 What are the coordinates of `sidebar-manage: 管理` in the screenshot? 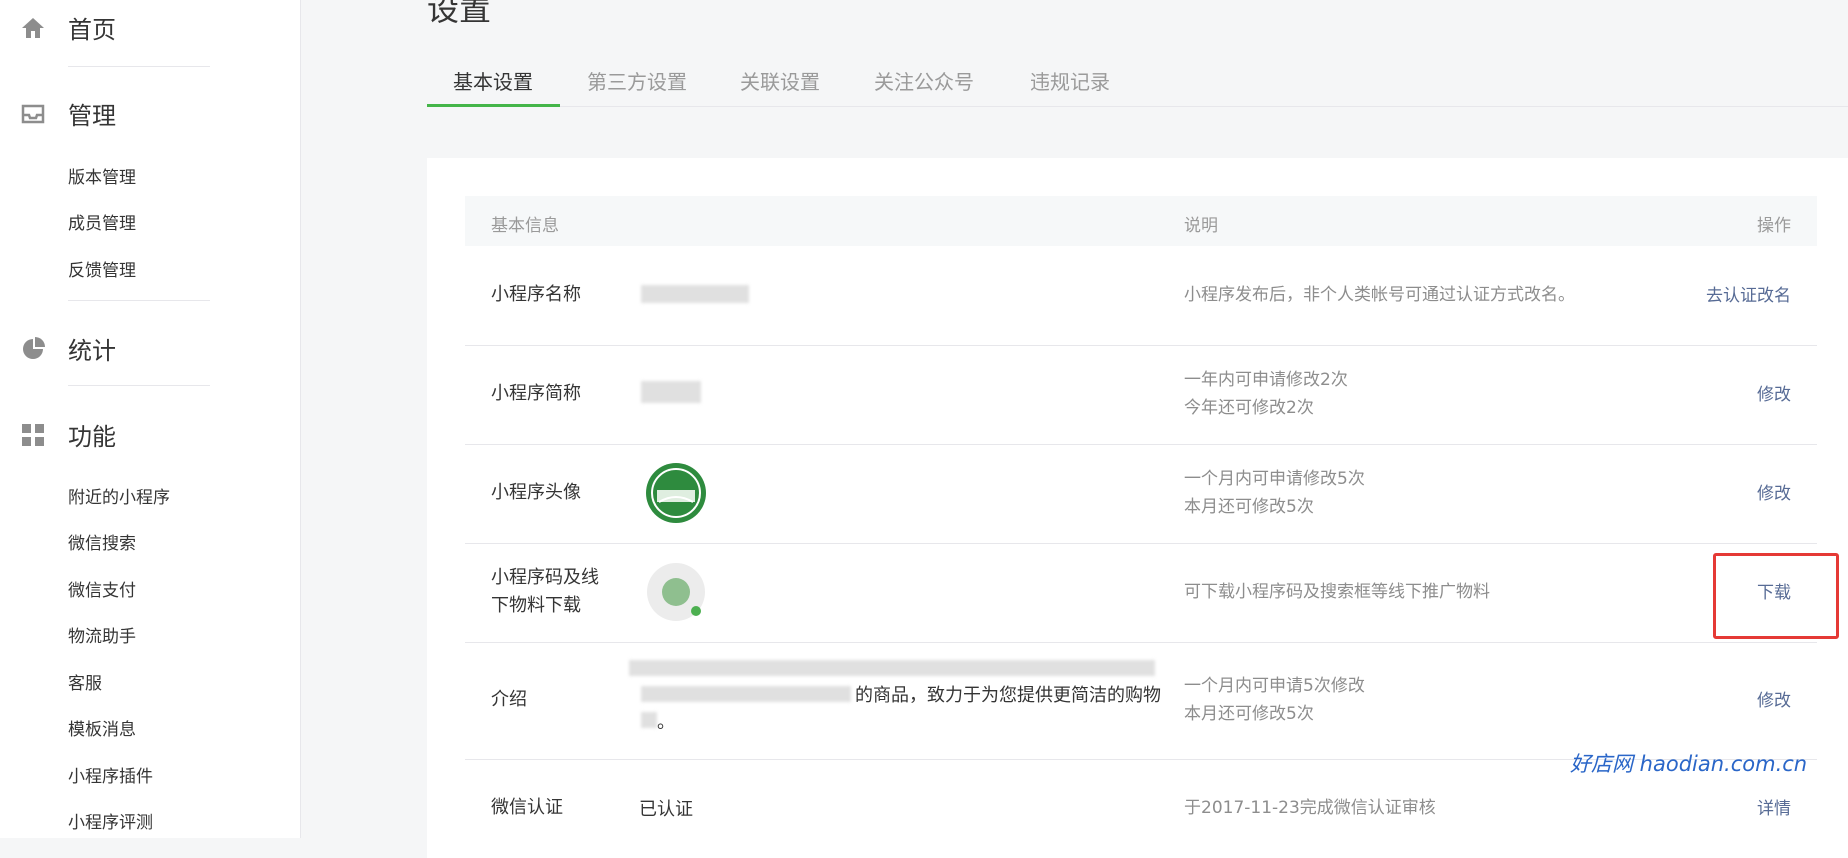 It's located at (68, 113).